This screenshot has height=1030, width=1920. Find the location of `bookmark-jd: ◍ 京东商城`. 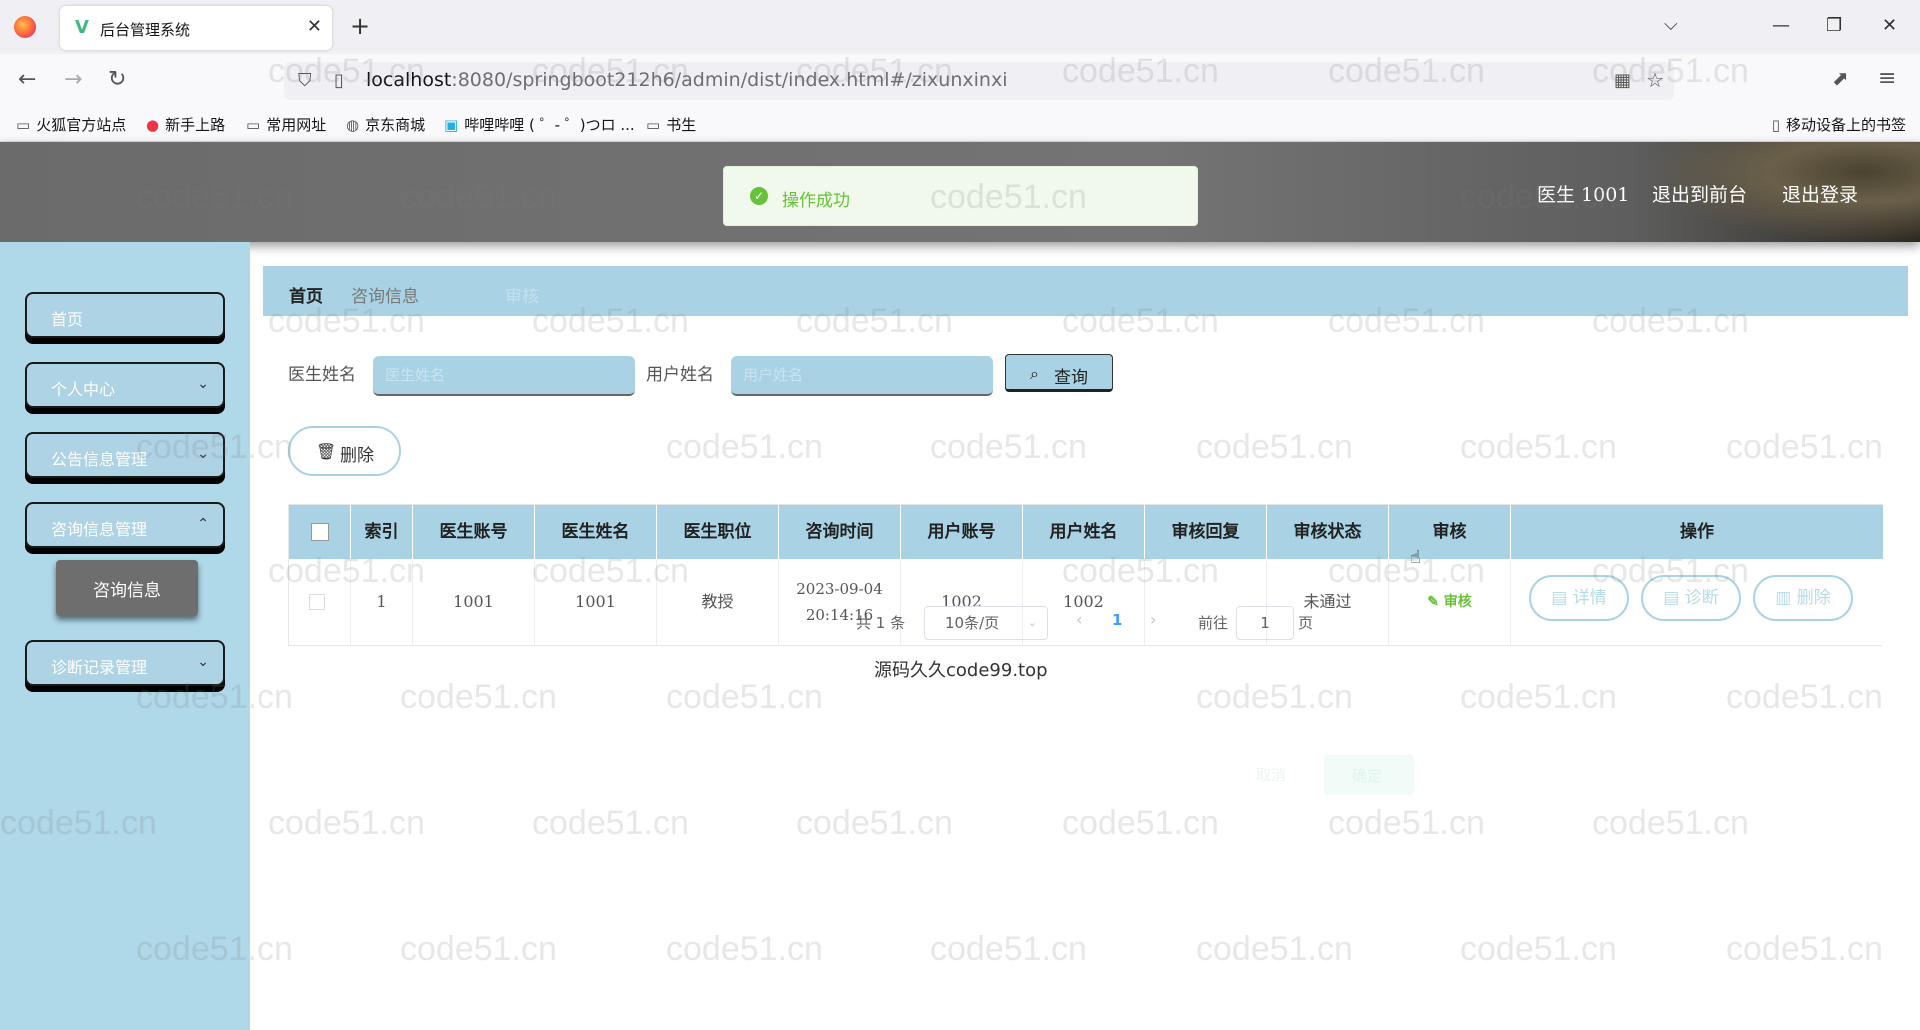

bookmark-jd: ◍ 京东商城 is located at coordinates (385, 124).